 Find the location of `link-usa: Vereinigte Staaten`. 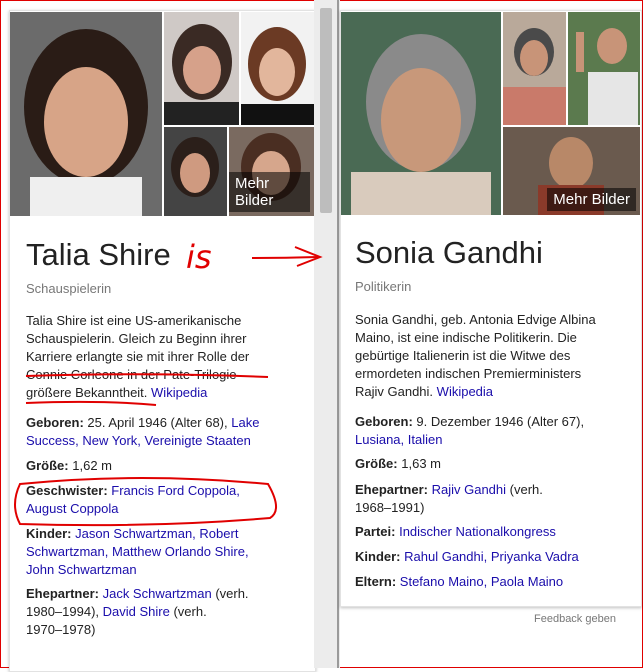

link-usa: Vereinigte Staaten is located at coordinates (198, 440).